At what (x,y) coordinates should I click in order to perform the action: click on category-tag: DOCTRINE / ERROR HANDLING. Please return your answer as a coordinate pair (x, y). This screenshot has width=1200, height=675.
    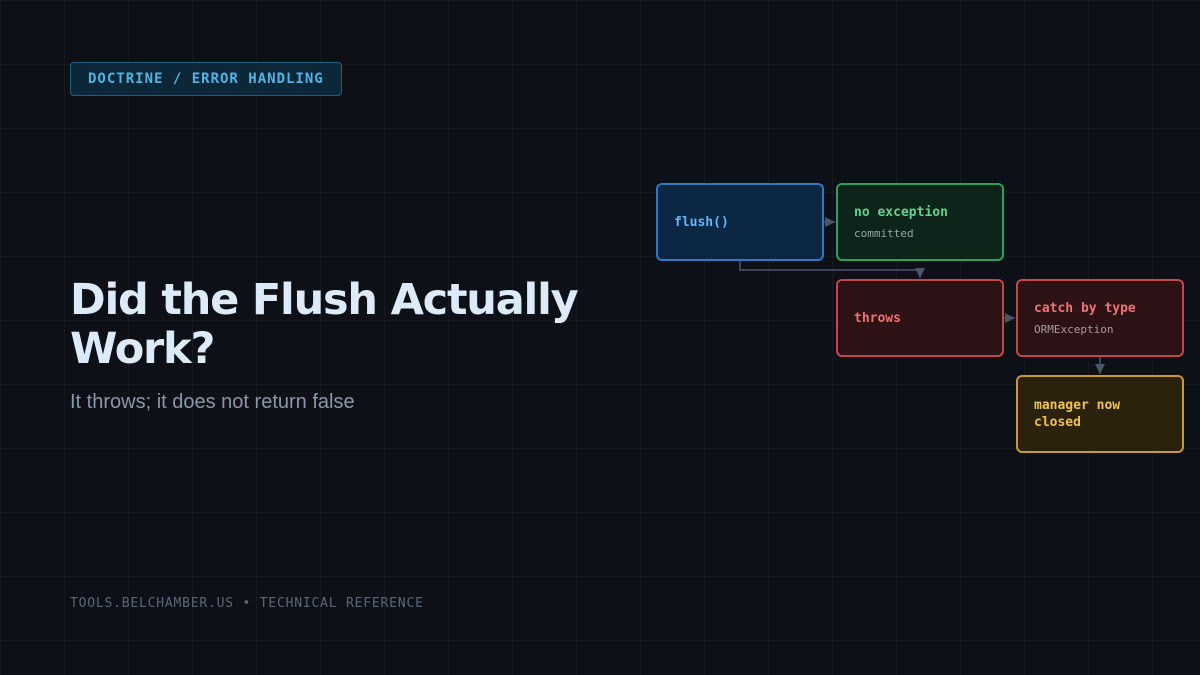
    Looking at the image, I should click on (206, 79).